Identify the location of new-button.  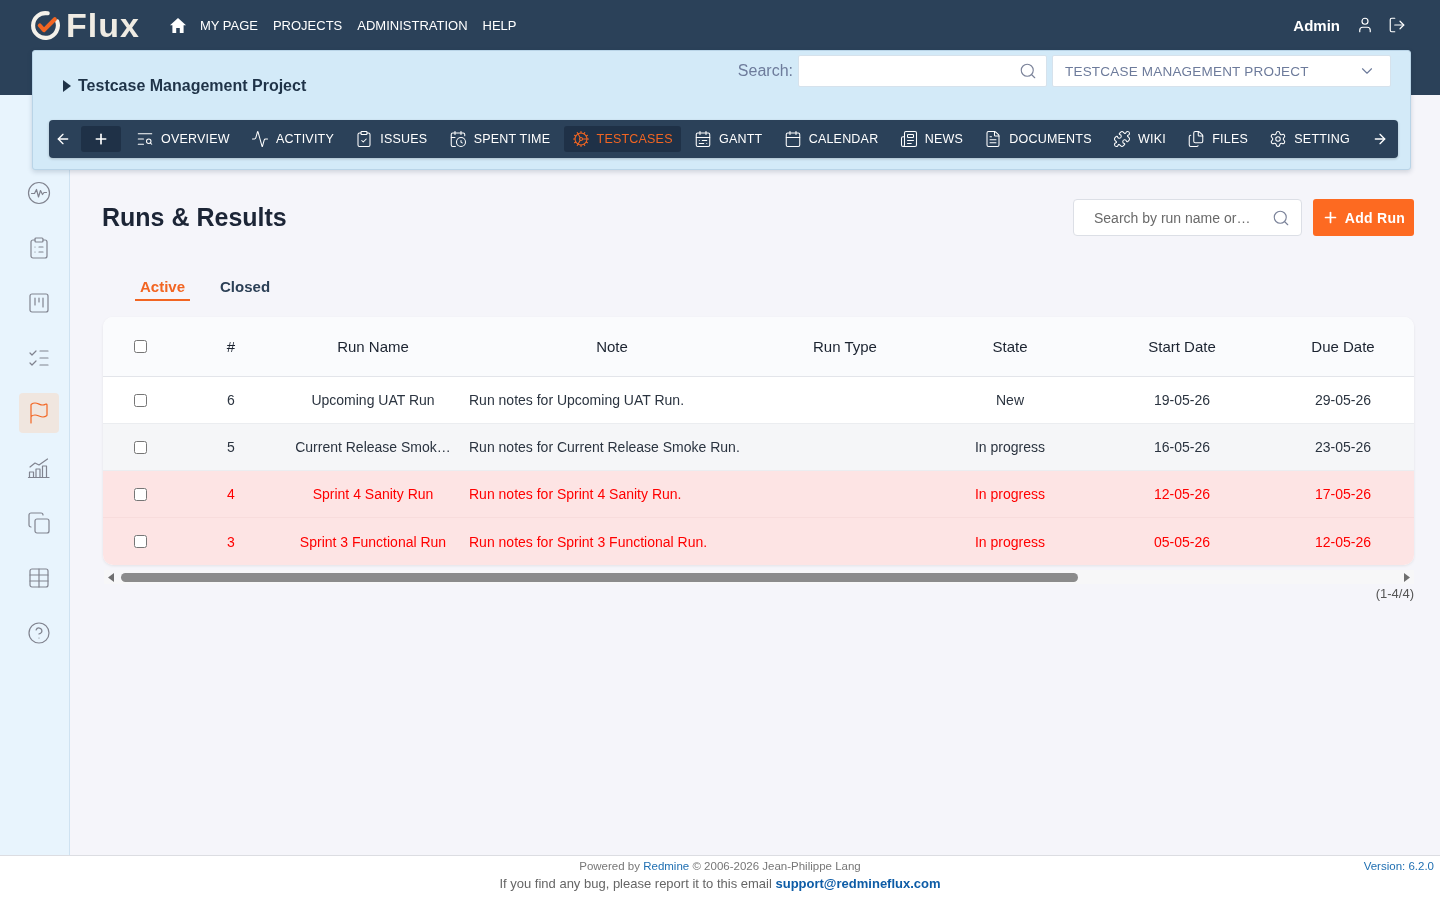
(101, 139).